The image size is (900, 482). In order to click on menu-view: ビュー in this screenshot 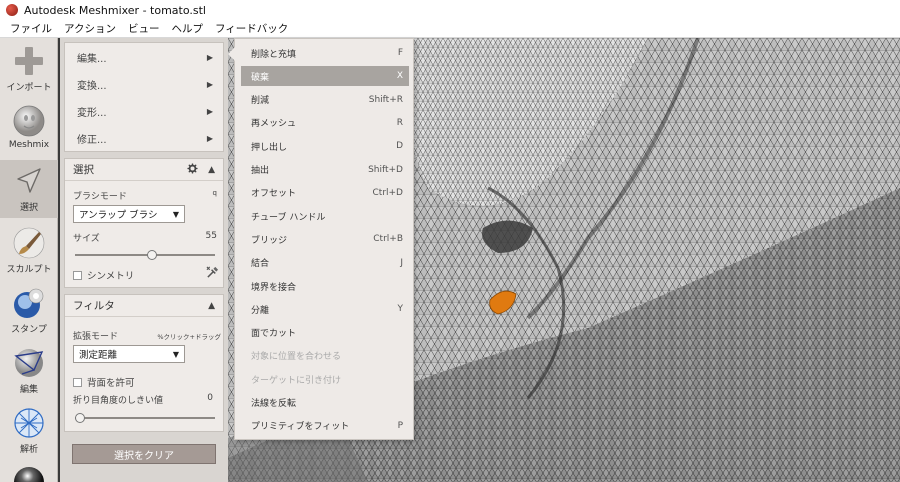, I will do `click(144, 28)`.